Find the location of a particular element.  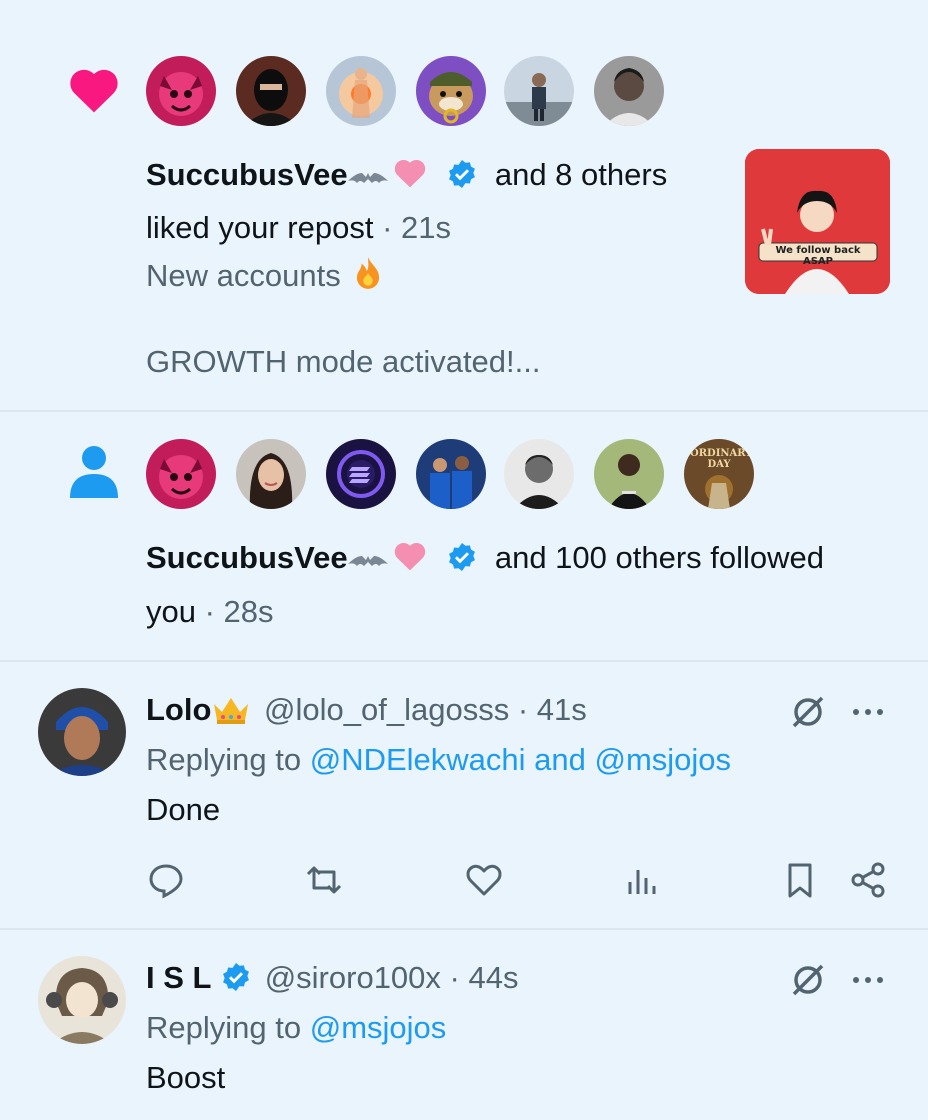

man-outdoors-avatar is located at coordinates (539, 91).